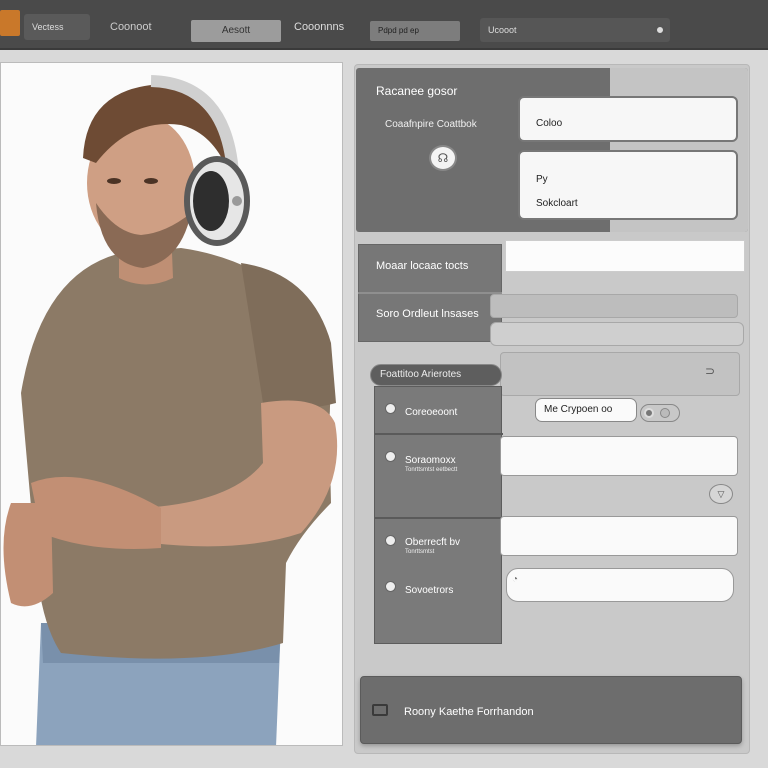 The image size is (768, 768). I want to click on tab-6-dropdown: Ucooot, so click(575, 30).